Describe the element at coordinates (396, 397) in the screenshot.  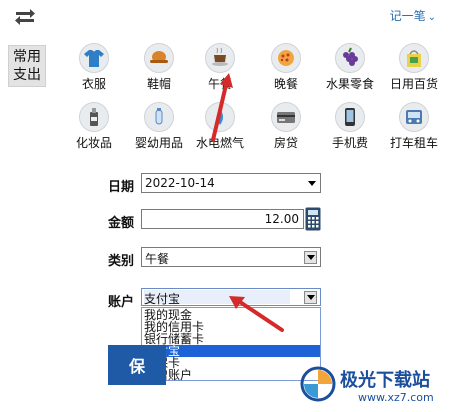
I see `watermark-url: www.xz7.com` at that location.